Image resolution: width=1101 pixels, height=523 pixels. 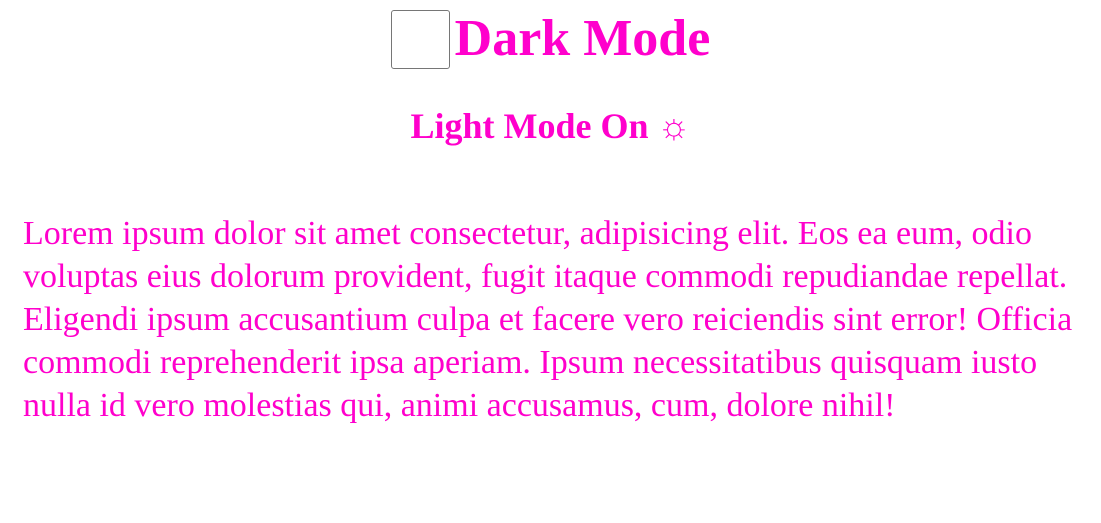 I want to click on mode-status: Light Mode On ☼, so click(x=550, y=126).